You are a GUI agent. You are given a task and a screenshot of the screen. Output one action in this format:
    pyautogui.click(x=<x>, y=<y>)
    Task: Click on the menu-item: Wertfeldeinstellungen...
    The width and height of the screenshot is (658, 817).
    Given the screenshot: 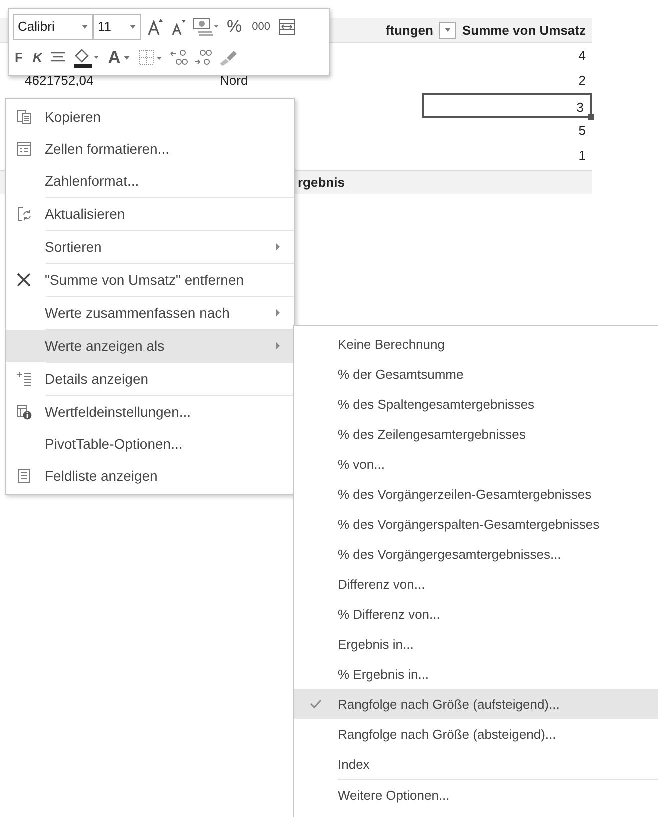 What is the action you would take?
    pyautogui.click(x=150, y=412)
    